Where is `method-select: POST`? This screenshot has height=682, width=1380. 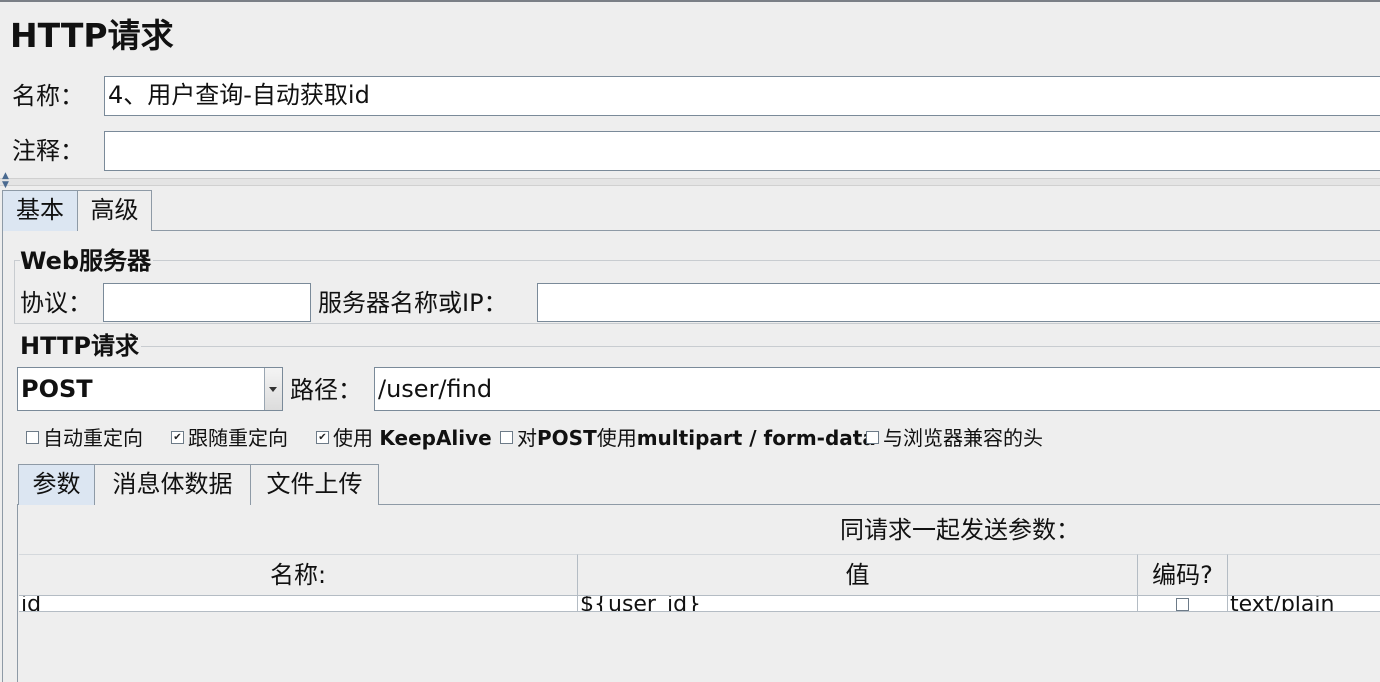 method-select: POST is located at coordinates (150, 389).